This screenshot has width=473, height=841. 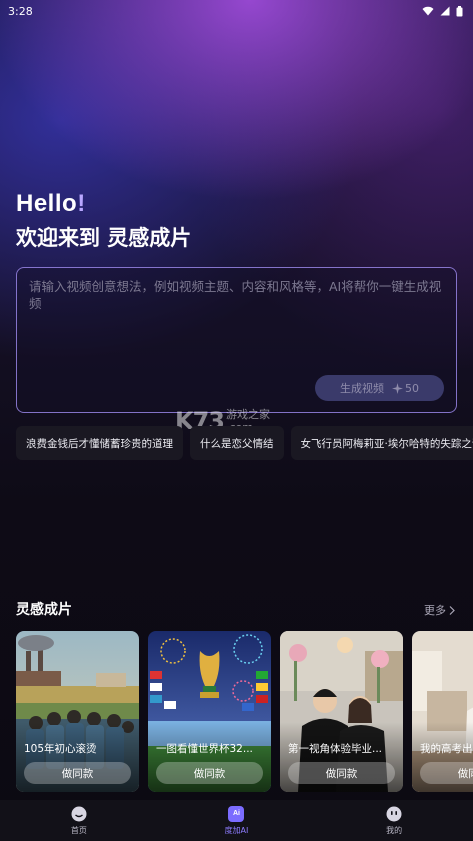 I want to click on suggestion-chip: 女飞行员阿梅莉亚·埃尔哈特的失踪之谜, so click(x=381, y=443).